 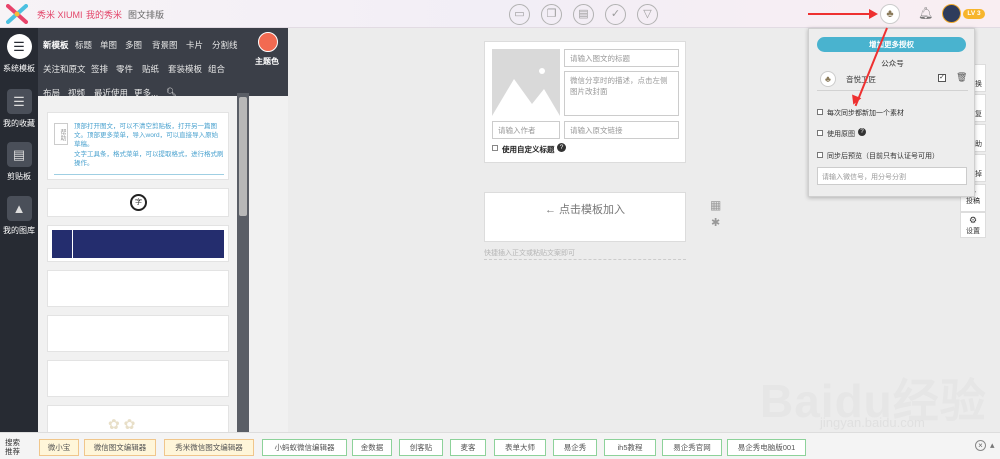 I want to click on sync-new-material-checkbox, so click(x=820, y=112).